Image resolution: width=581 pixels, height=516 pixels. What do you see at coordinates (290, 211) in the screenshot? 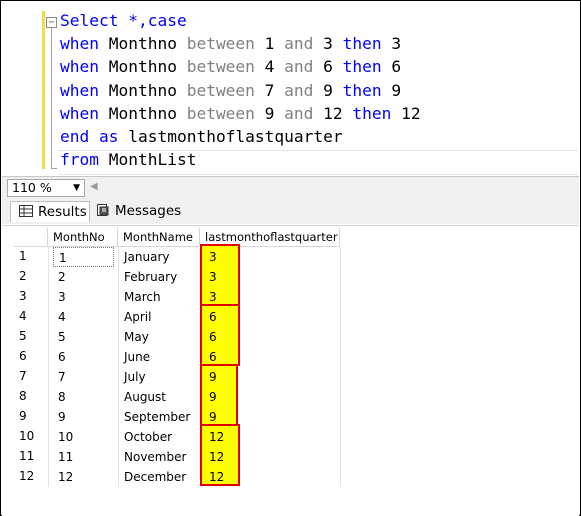
I see `results-tabs: Results Messages` at bounding box center [290, 211].